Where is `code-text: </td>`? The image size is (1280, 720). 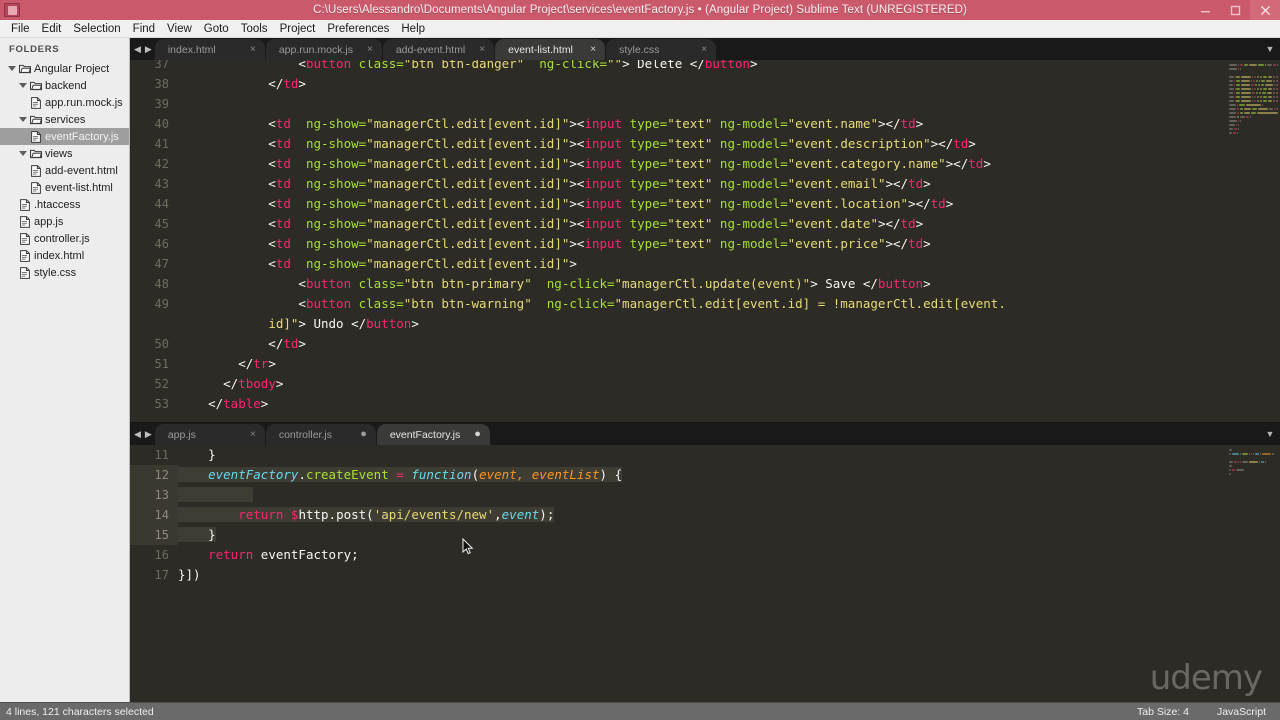
code-text: </td> is located at coordinates (242, 83).